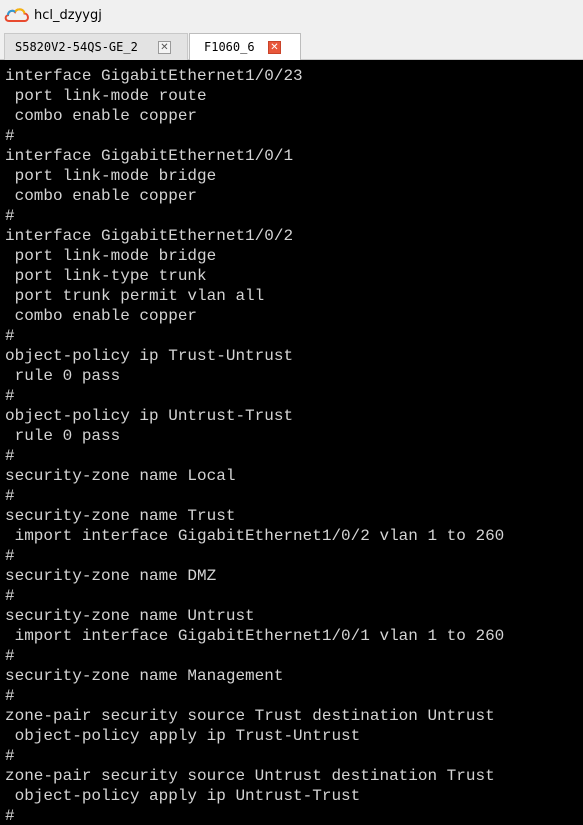  Describe the element at coordinates (183, 796) in the screenshot. I see `terminal-line: object-policy apply ip Untrust-Trust` at that location.